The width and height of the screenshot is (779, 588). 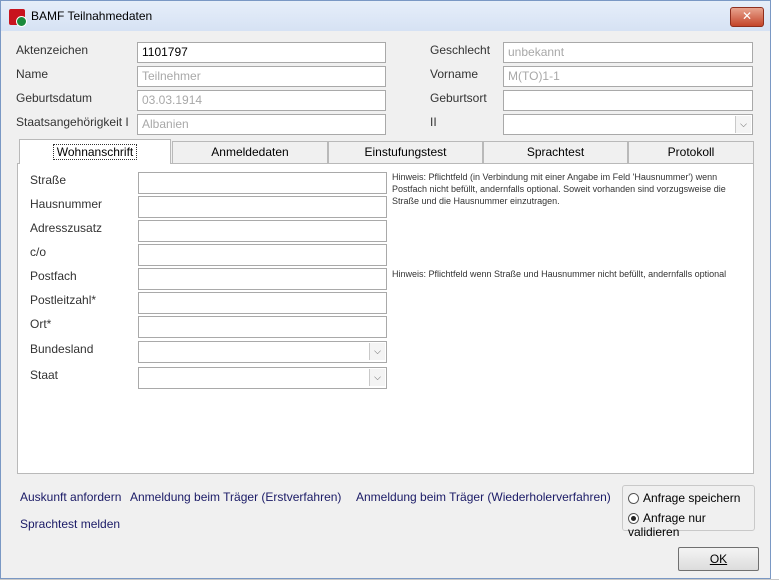 What do you see at coordinates (692, 498) in the screenshot?
I see `radio-anfrage-speichern-label: Anfrage speichern` at bounding box center [692, 498].